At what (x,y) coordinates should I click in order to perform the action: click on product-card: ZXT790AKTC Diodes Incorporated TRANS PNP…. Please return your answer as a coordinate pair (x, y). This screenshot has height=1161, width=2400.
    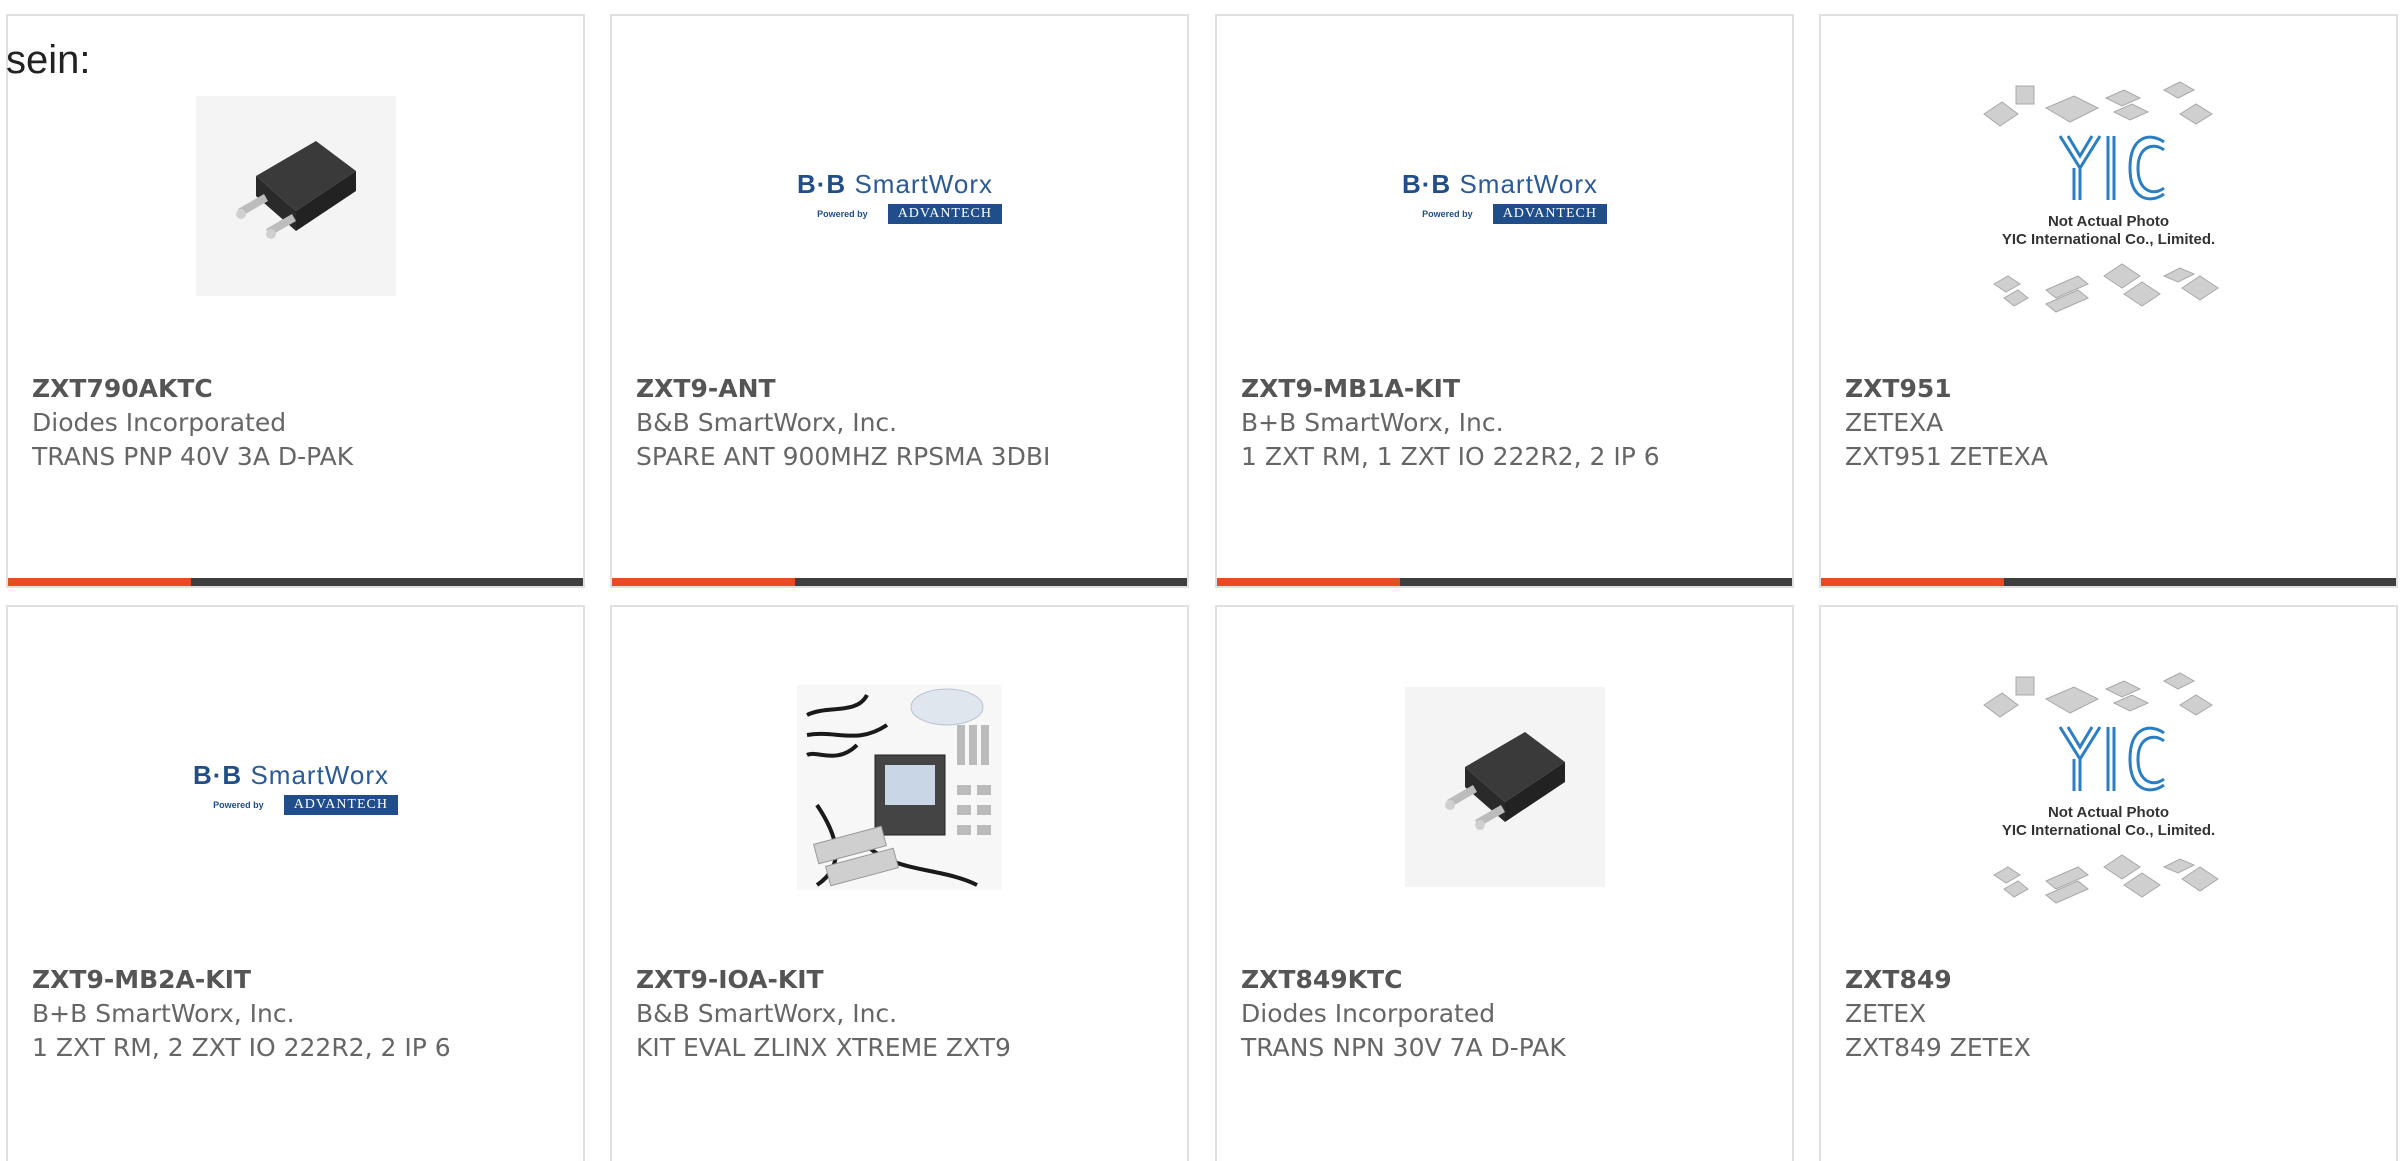
    Looking at the image, I should click on (295, 301).